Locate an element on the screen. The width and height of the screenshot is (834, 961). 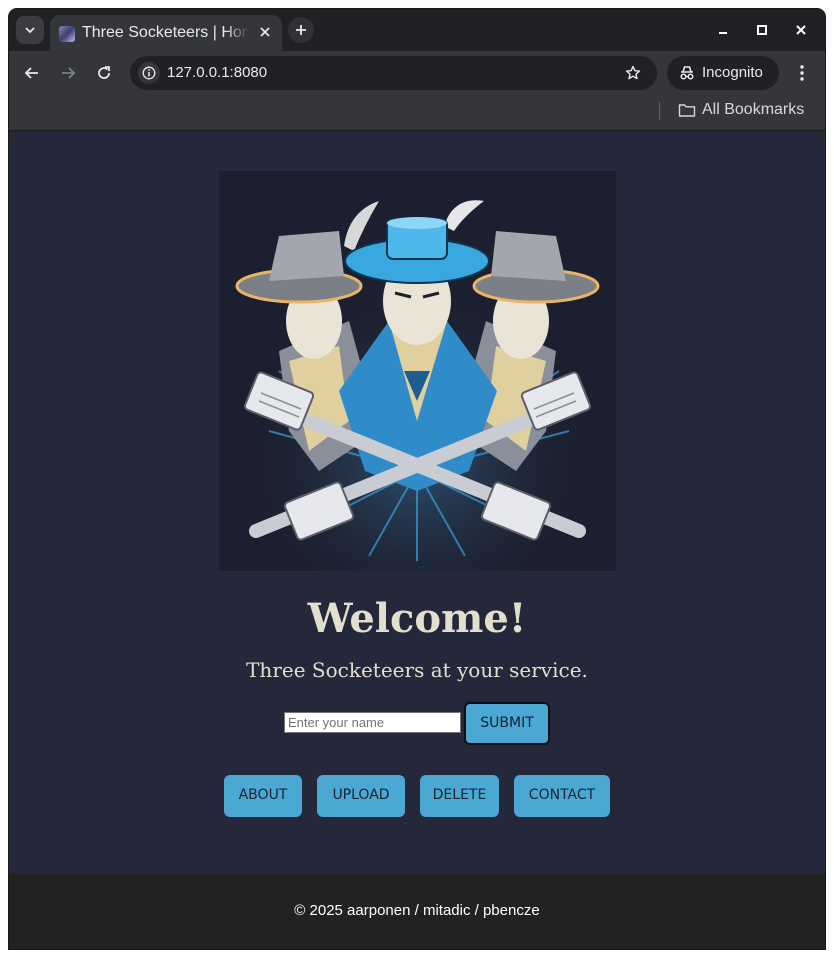
info-icon is located at coordinates (149, 73).